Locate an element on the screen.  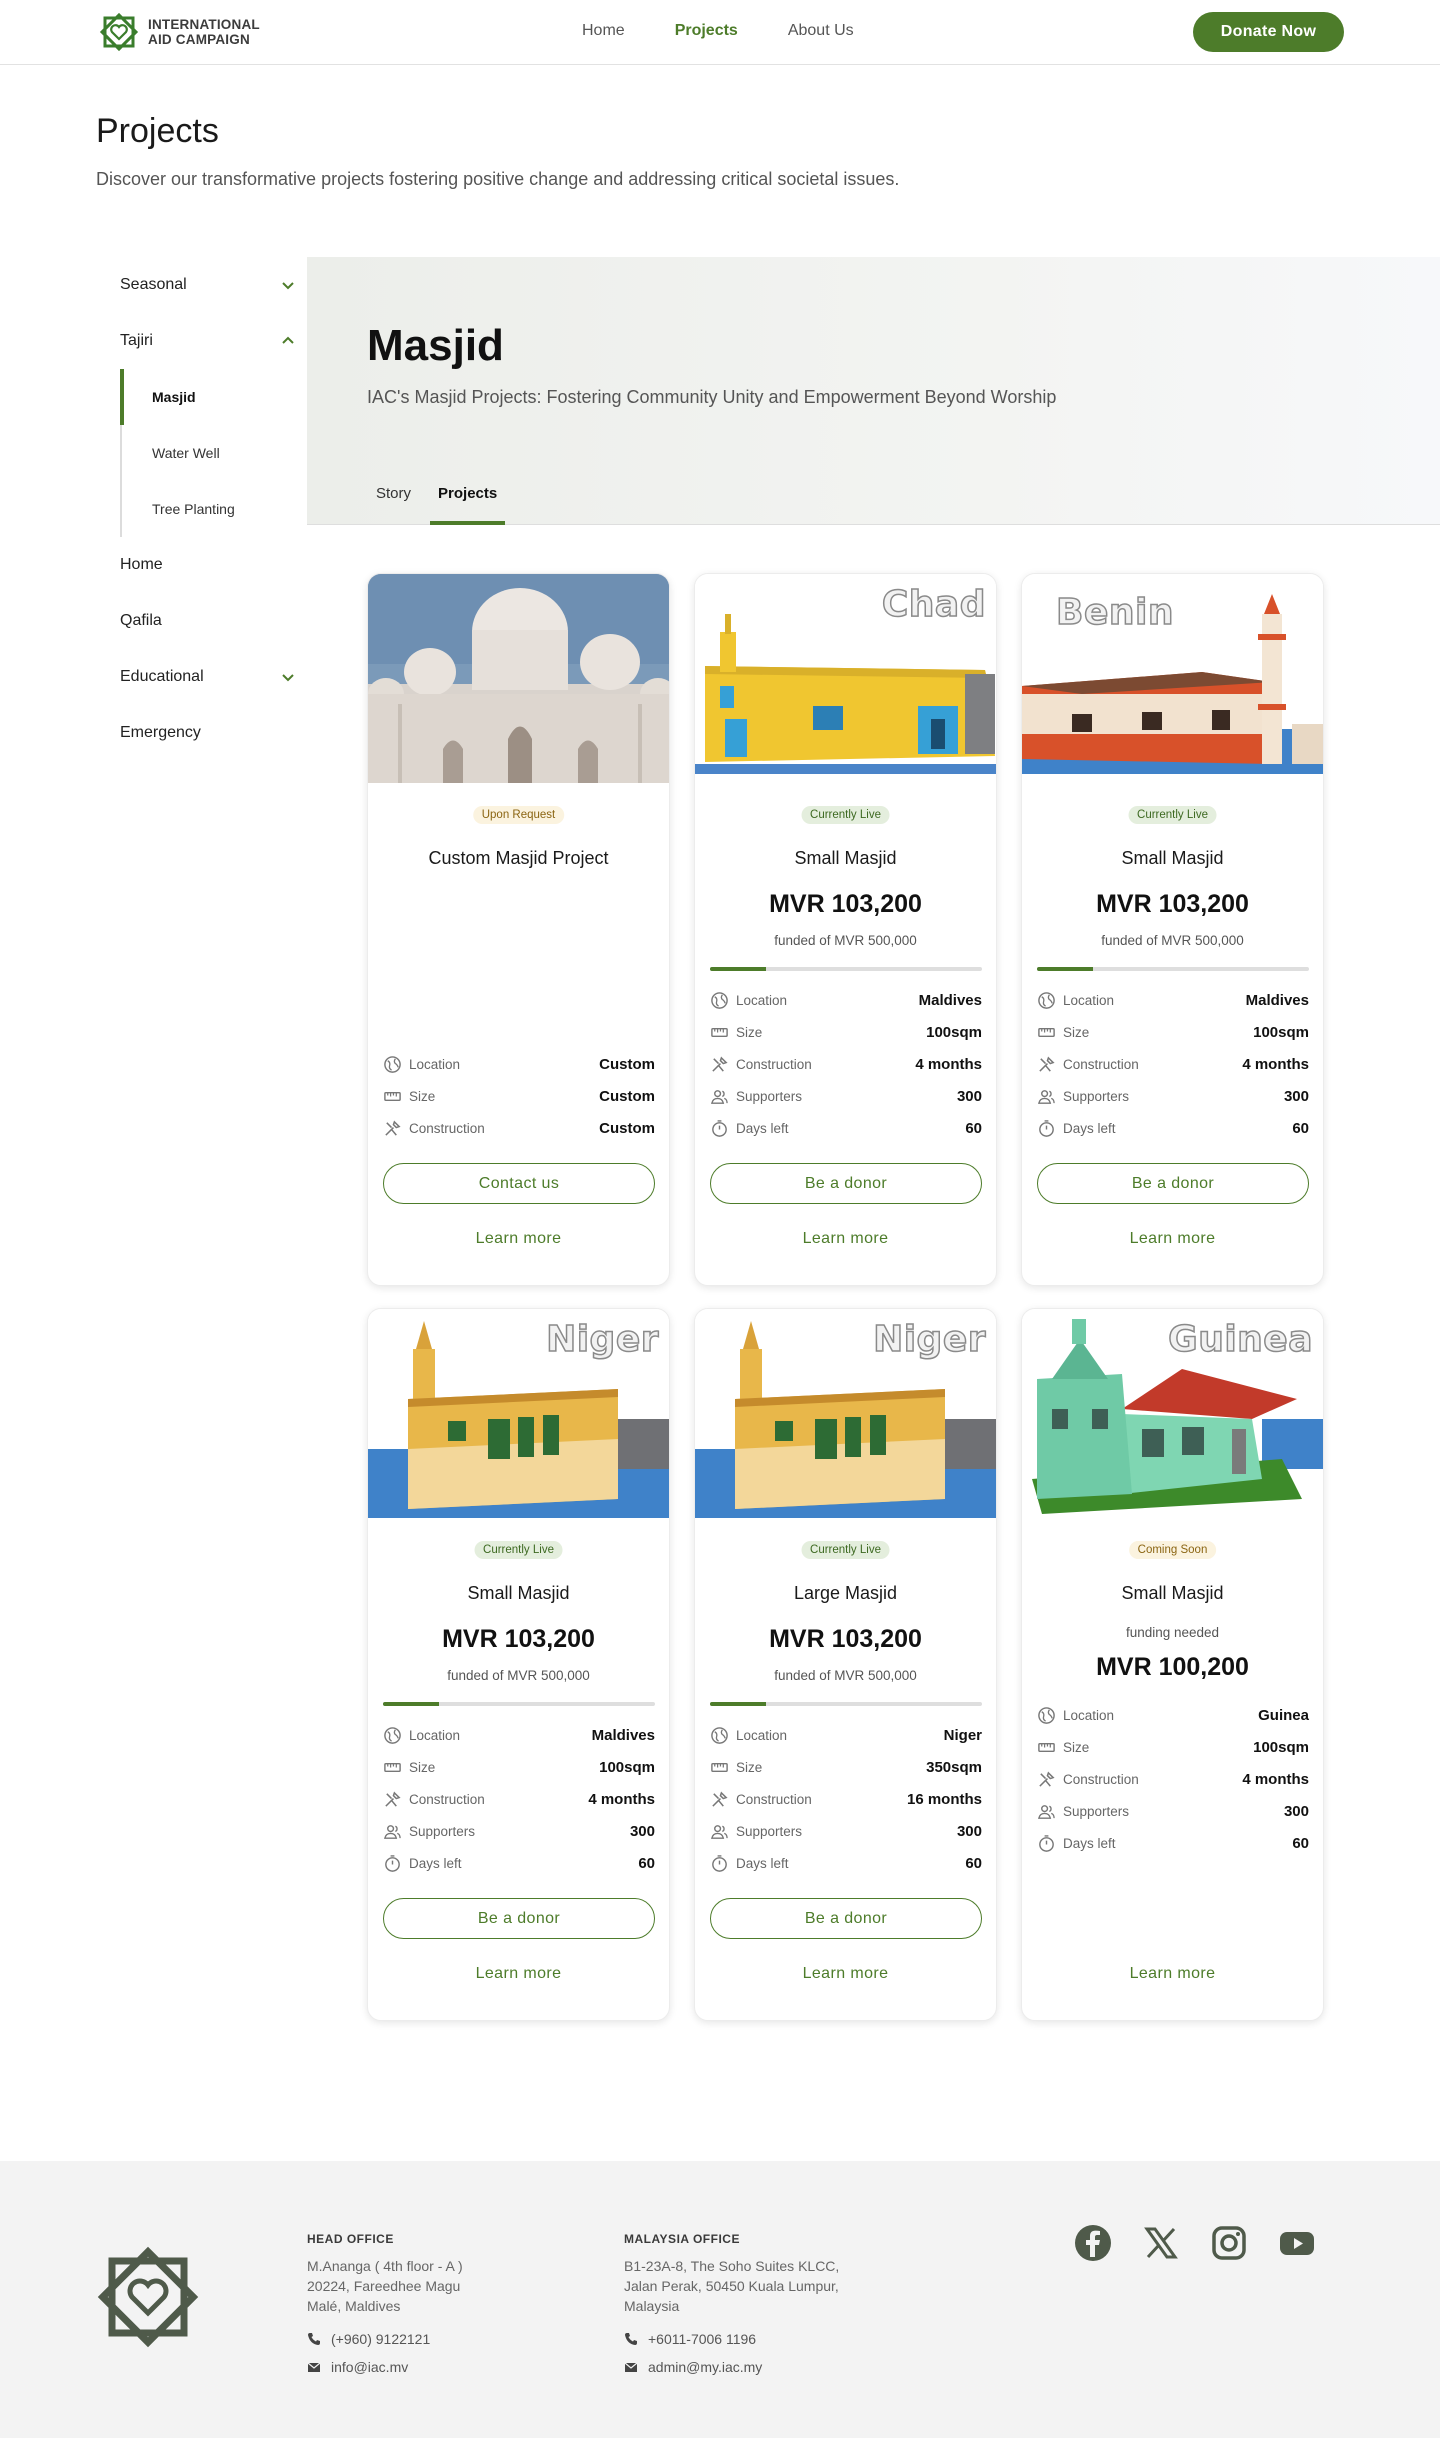
logo-line1: INTERNATIONAL is located at coordinates (204, 24).